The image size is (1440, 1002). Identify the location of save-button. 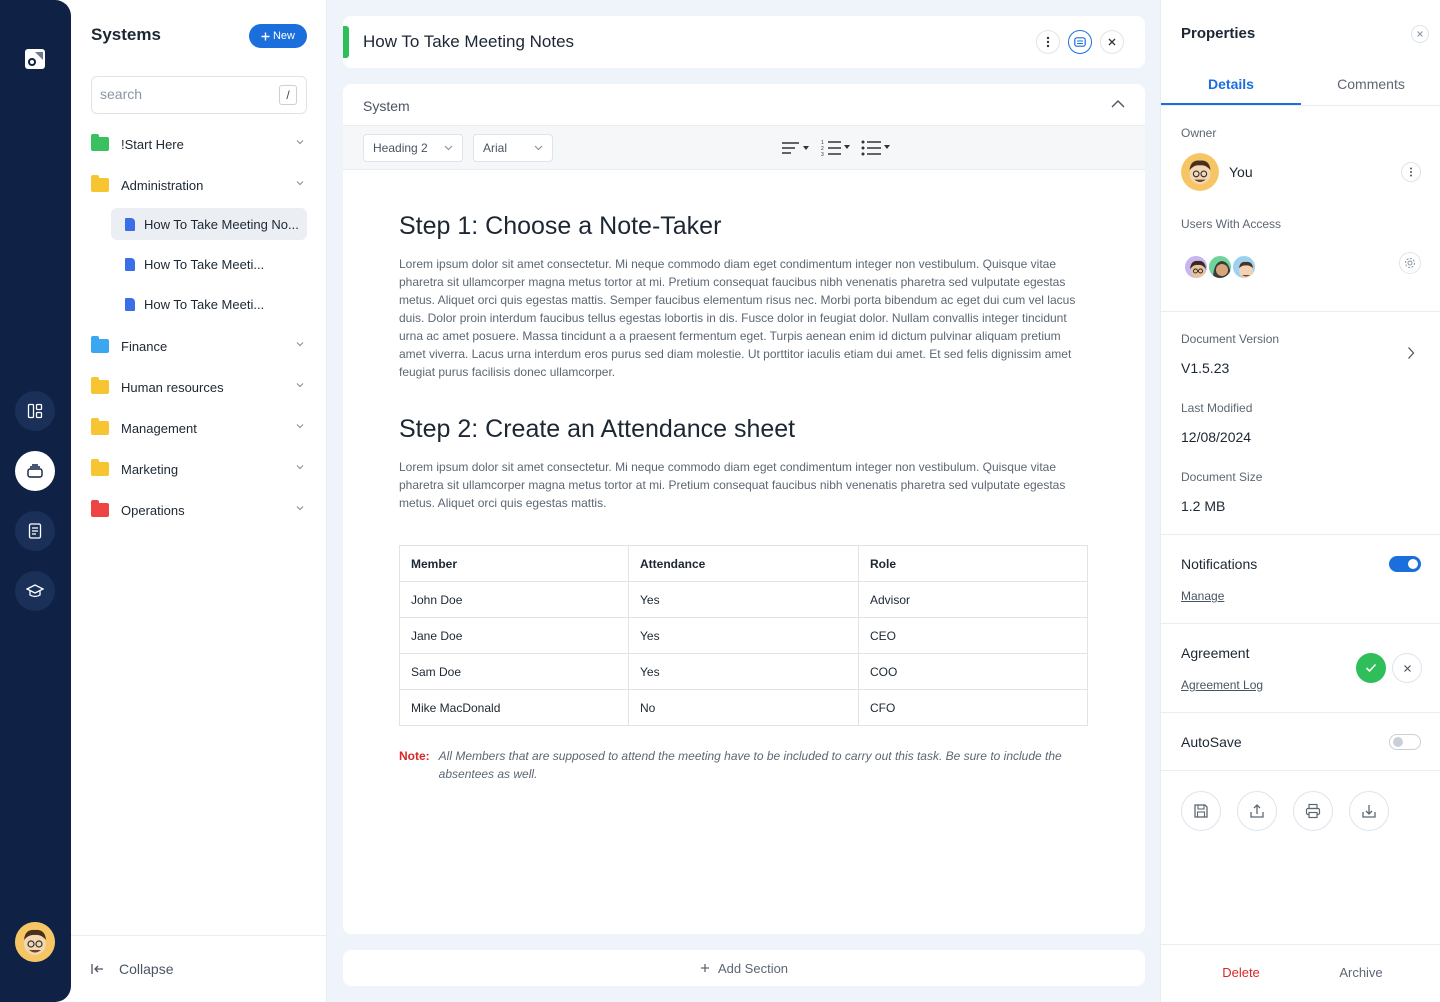
(1201, 811).